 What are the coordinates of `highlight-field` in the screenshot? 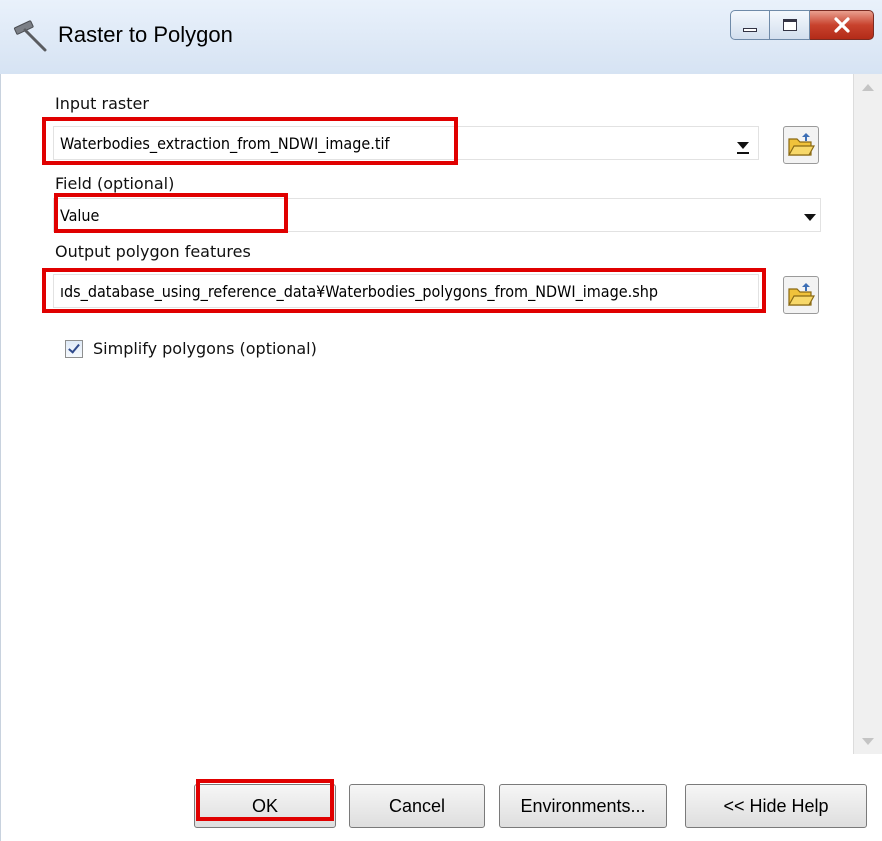 It's located at (171, 213).